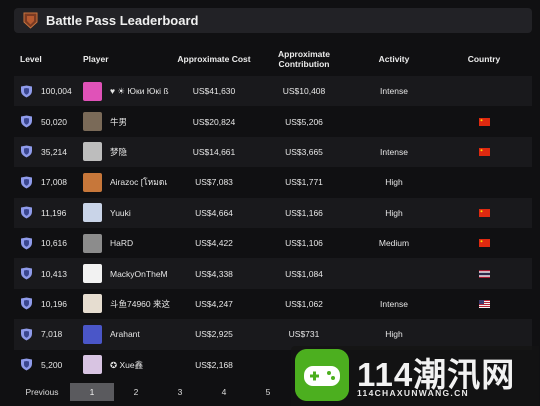 The height and width of the screenshot is (406, 540). I want to click on previous-page-button: Previous, so click(42, 392).